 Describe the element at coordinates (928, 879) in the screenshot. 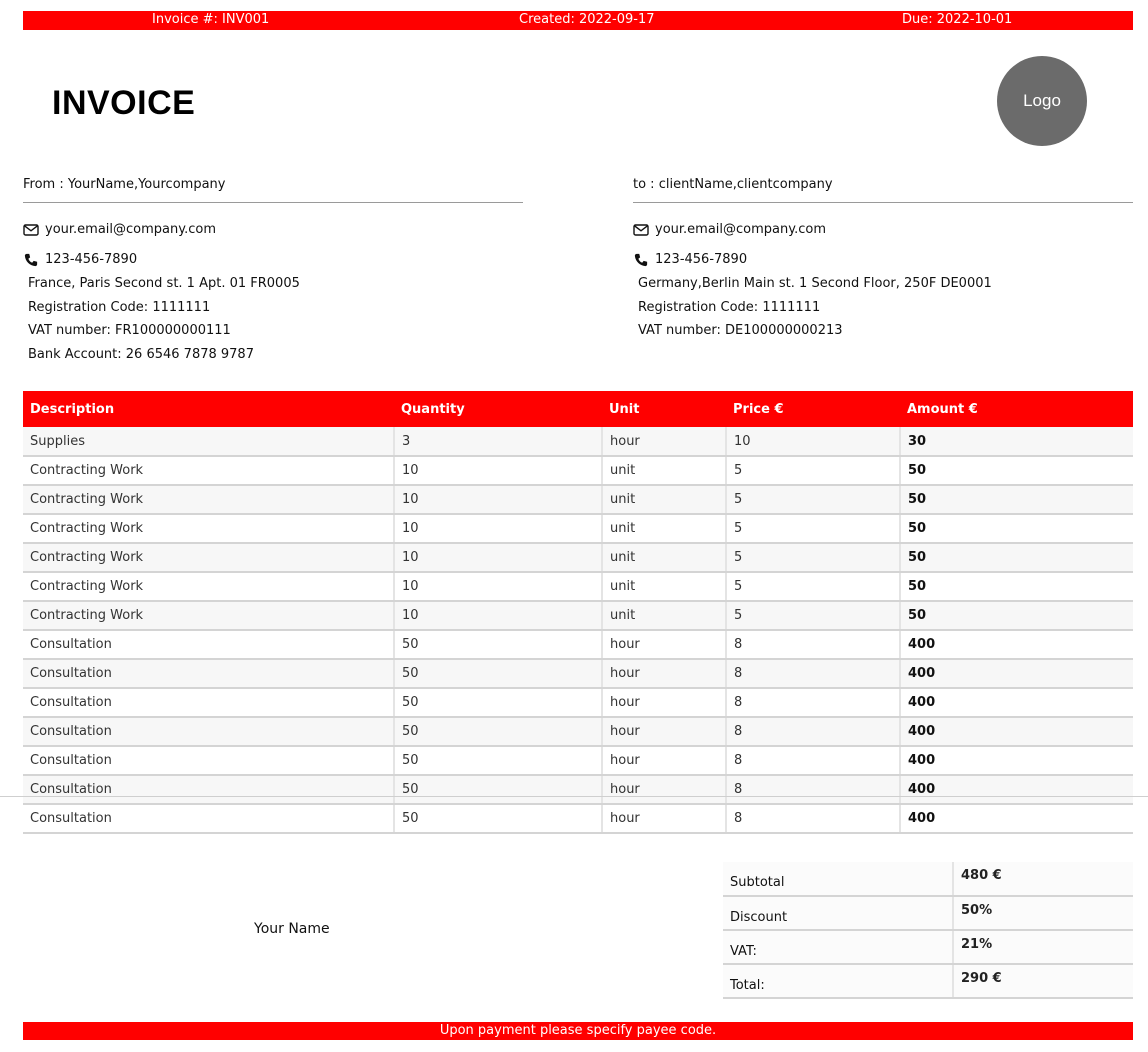

I see `totals-row-subtotal: Subtotal 480 €` at that location.